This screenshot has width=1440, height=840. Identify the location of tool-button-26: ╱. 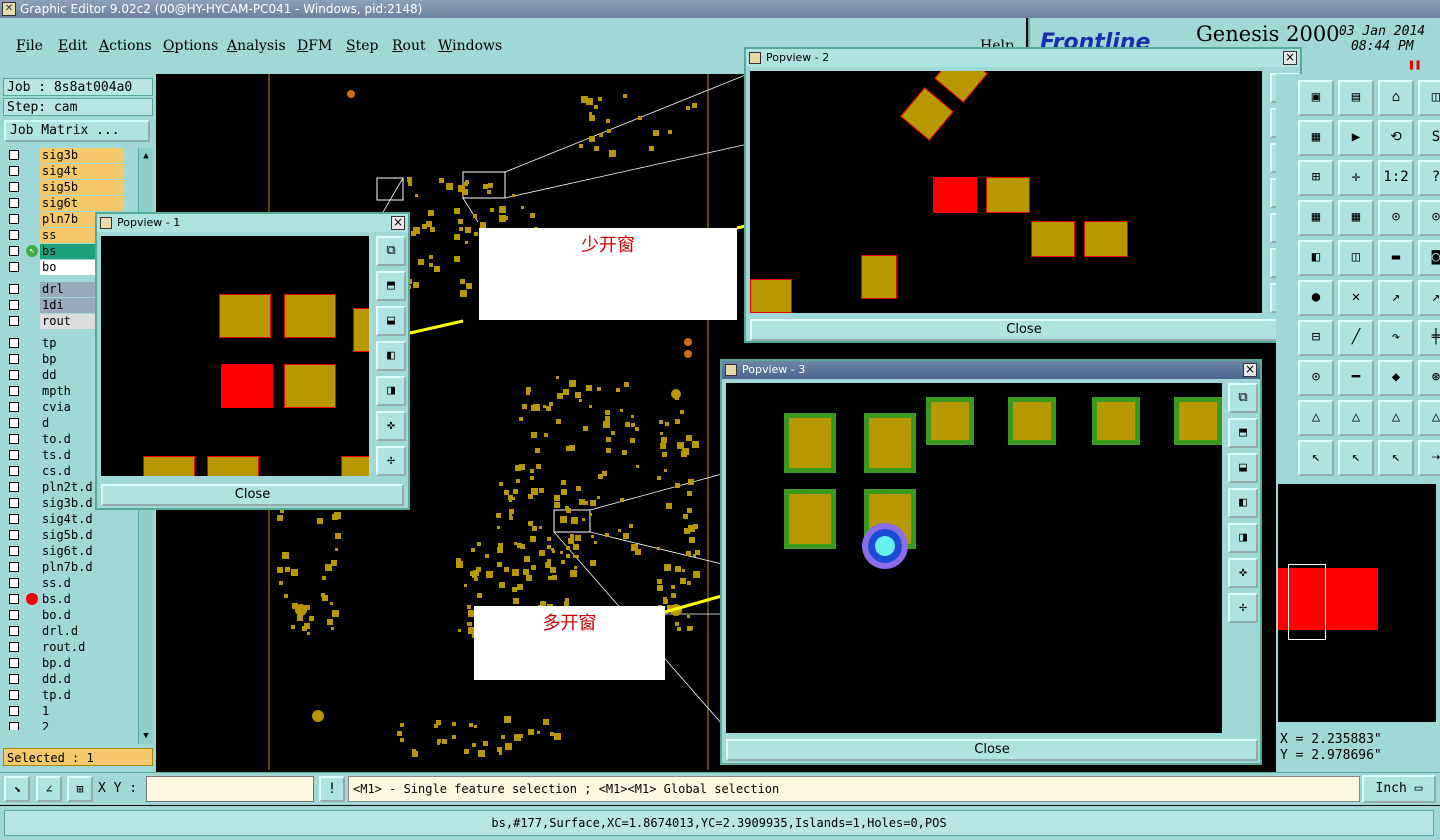
(1356, 338).